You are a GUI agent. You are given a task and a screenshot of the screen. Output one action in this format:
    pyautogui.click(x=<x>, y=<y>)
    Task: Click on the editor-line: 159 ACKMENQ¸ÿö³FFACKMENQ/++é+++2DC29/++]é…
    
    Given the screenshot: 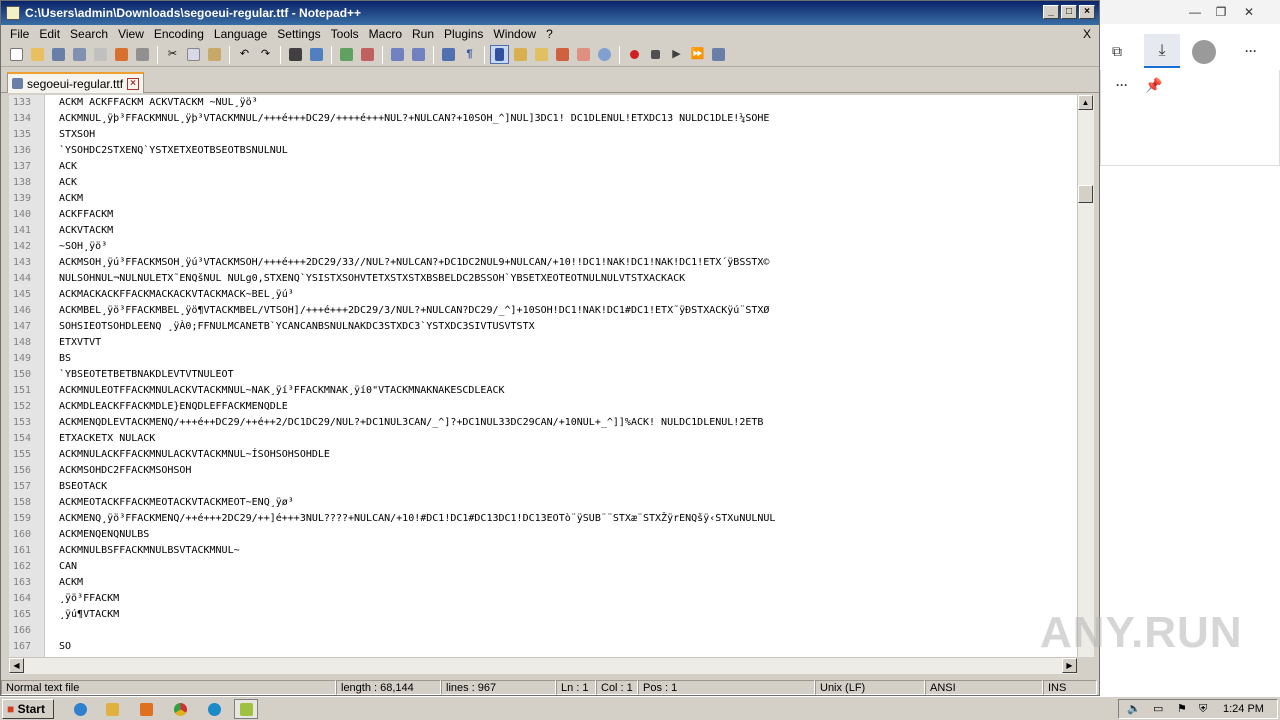 What is the action you would take?
    pyautogui.click(x=543, y=519)
    